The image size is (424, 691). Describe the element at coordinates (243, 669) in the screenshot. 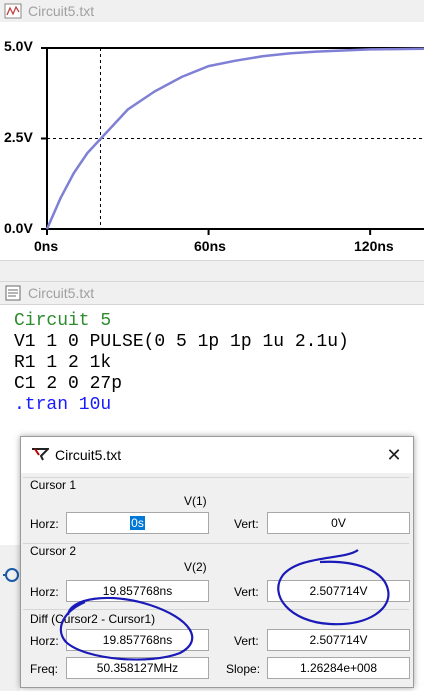

I see `slope-label: Slope:` at that location.